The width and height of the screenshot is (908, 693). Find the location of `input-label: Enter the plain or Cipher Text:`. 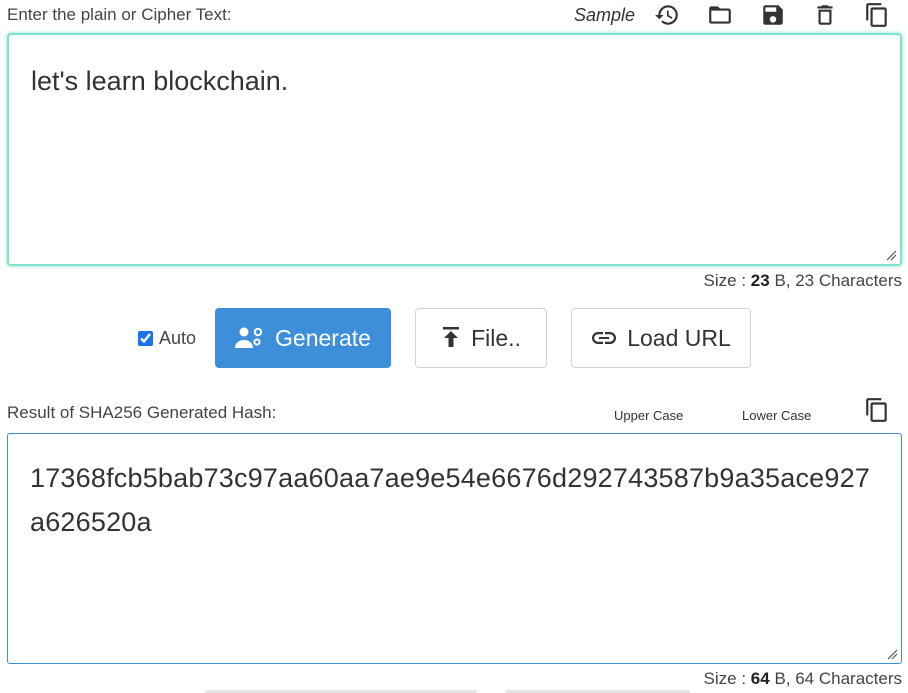

input-label: Enter the plain or Cipher Text: is located at coordinates (119, 14).